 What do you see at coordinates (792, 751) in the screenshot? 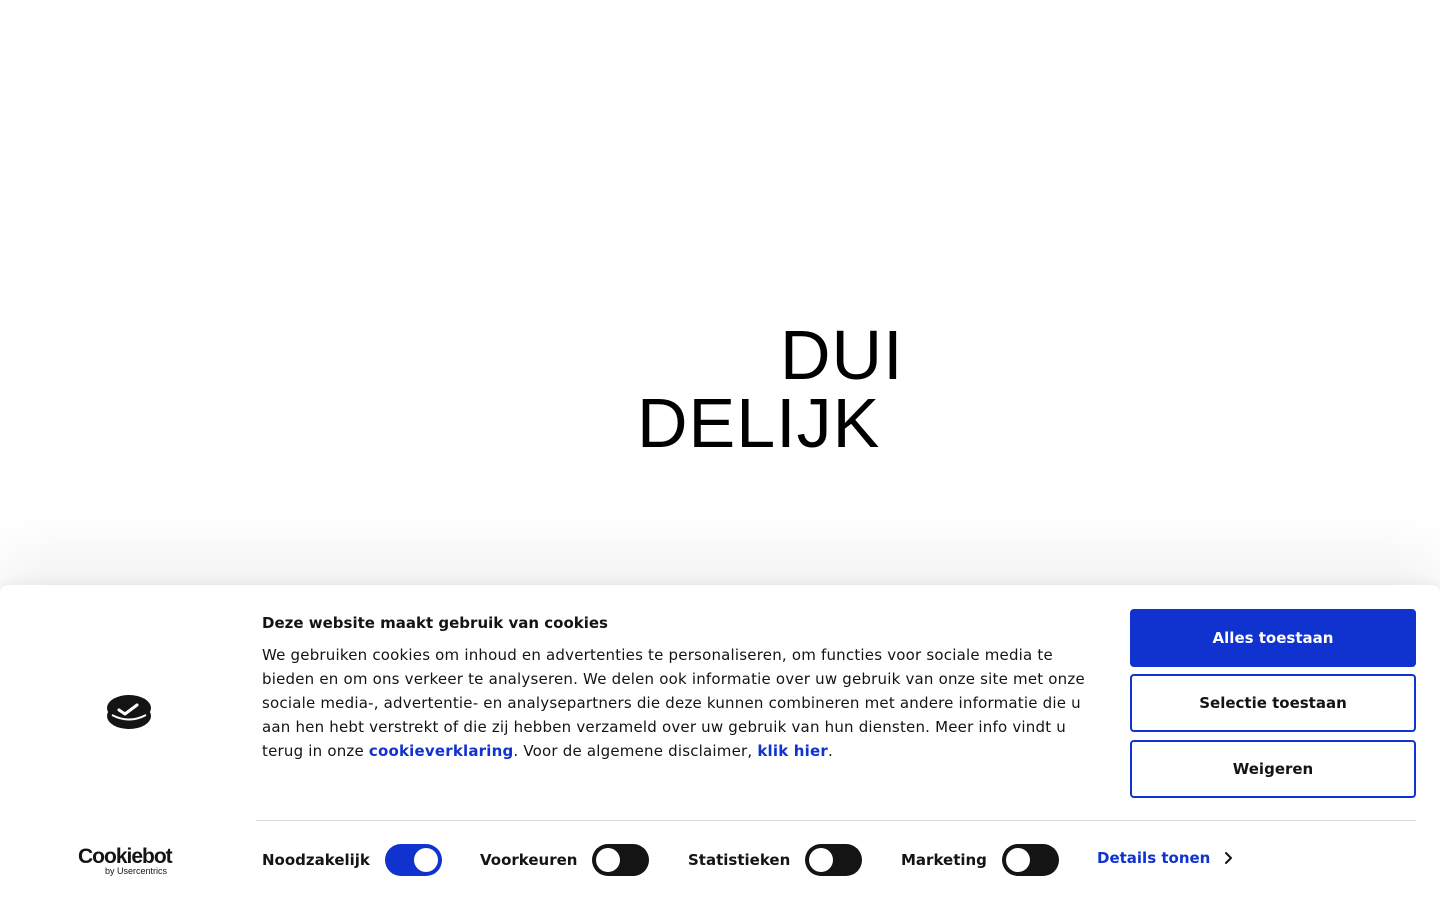
I see `disclaimer-link: klik hier` at bounding box center [792, 751].